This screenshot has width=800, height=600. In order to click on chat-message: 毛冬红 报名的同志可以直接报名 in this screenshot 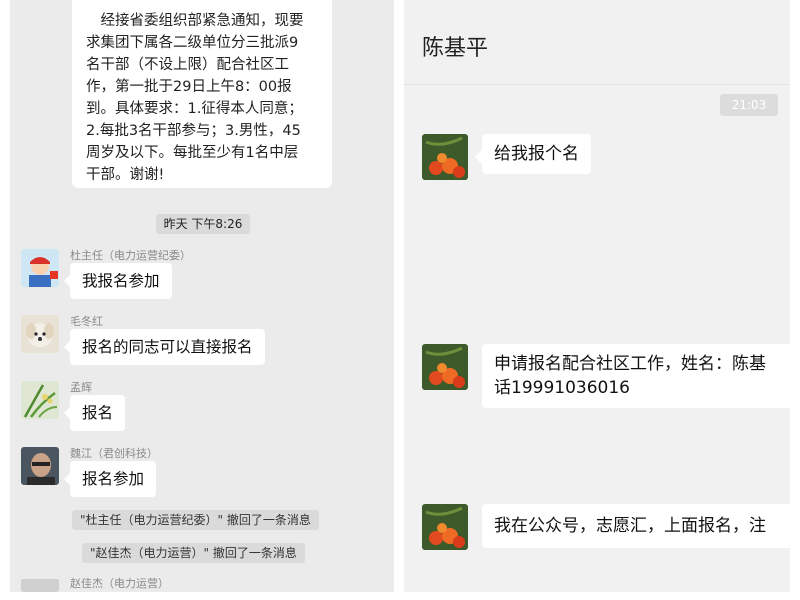, I will do `click(202, 343)`.